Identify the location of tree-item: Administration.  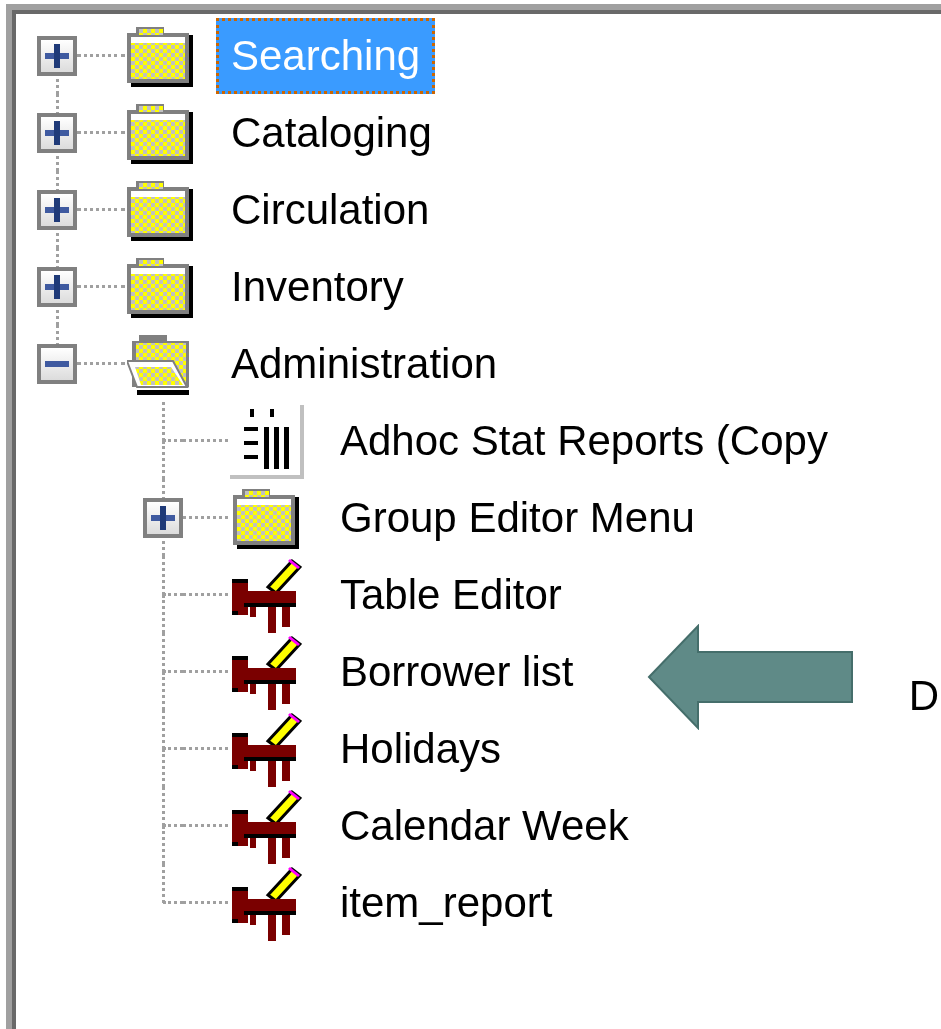
(364, 363).